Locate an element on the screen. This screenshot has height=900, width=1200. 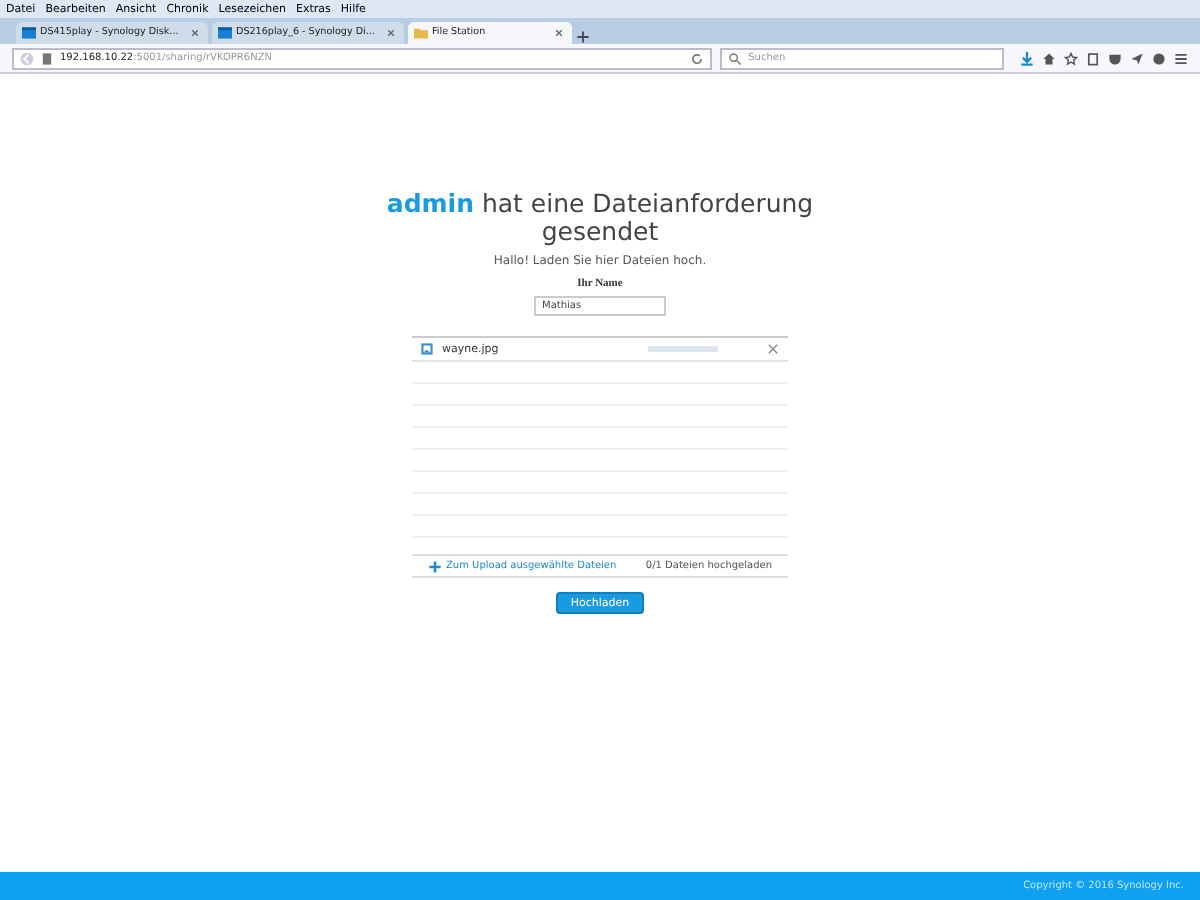
heading: admin hat eine Dateianforderung gesendet is located at coordinates (600, 218).